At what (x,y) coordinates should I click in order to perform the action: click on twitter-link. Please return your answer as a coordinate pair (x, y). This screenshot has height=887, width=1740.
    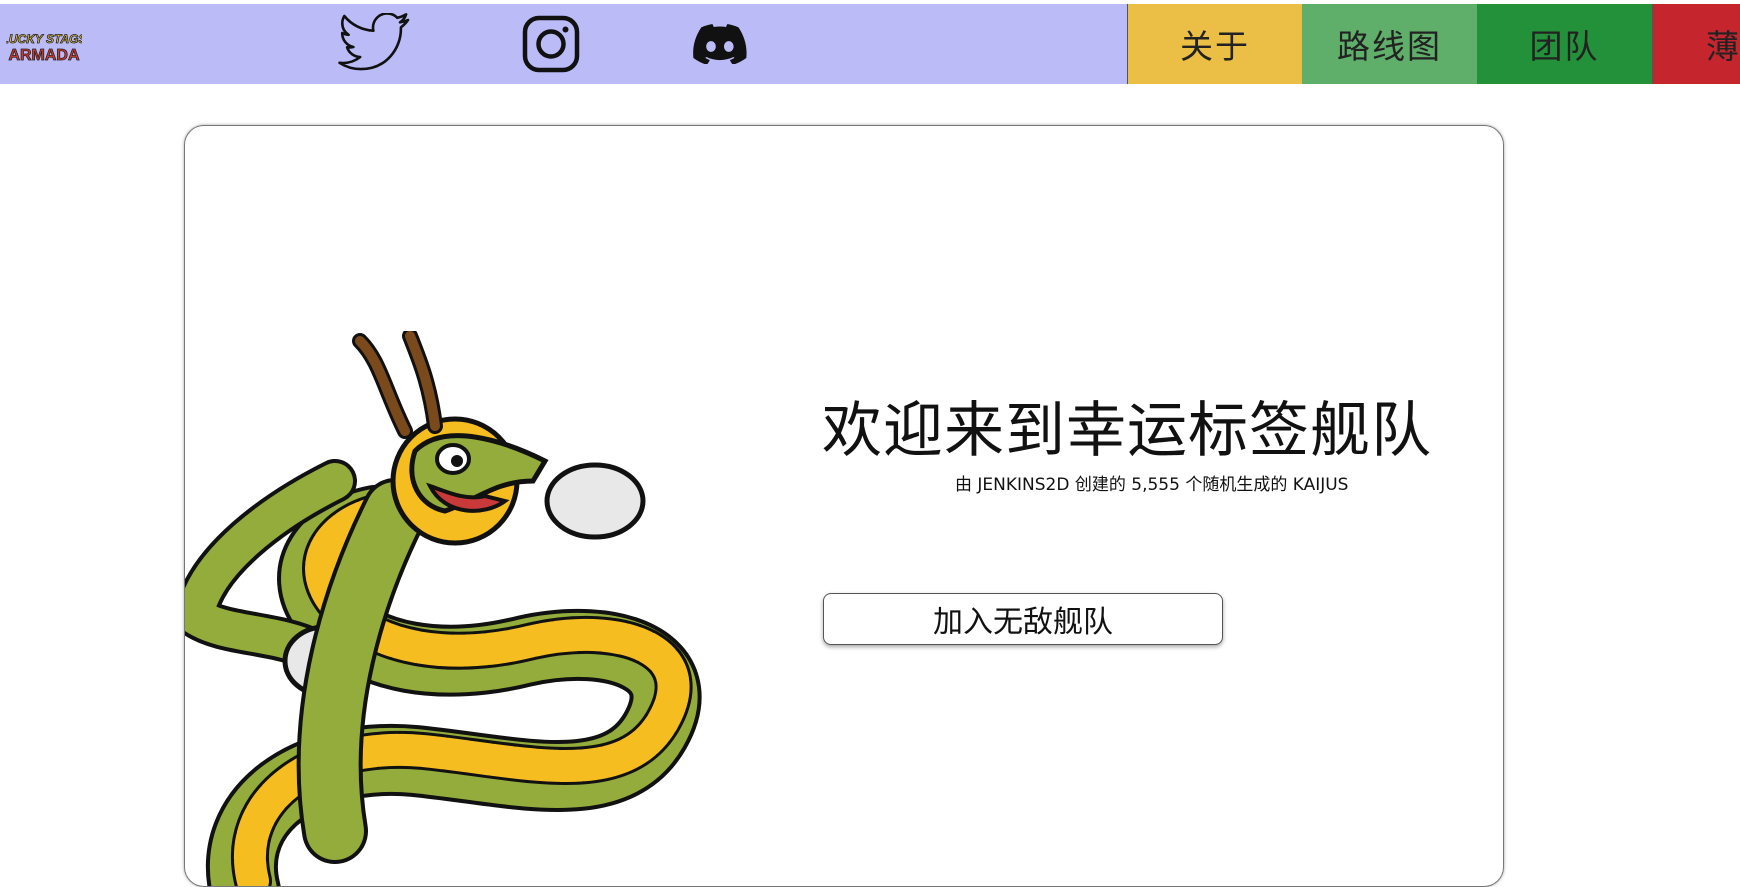
    Looking at the image, I should click on (374, 44).